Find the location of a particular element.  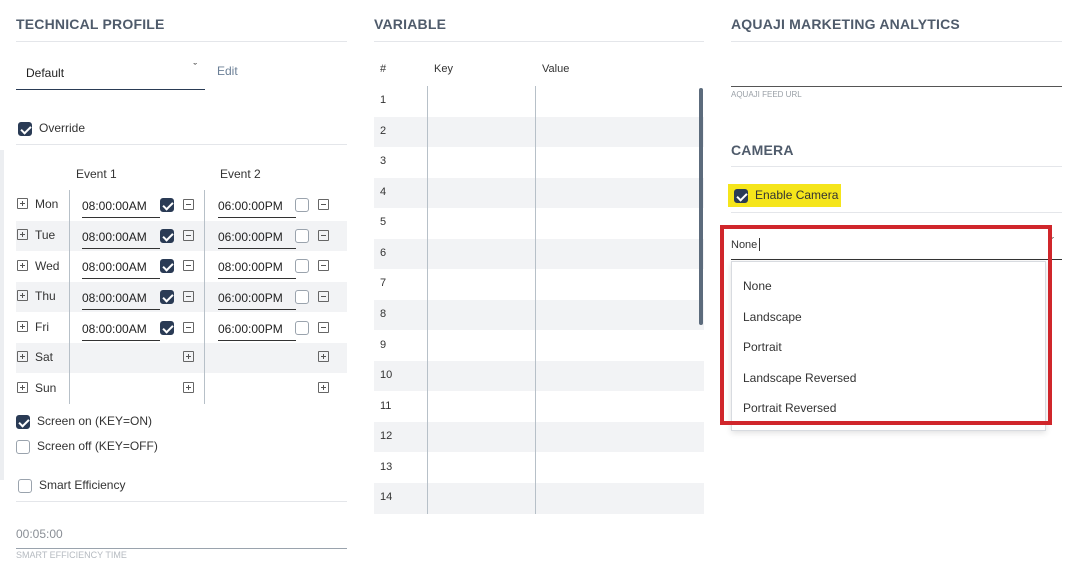

table-row: 6 is located at coordinates (539, 254).